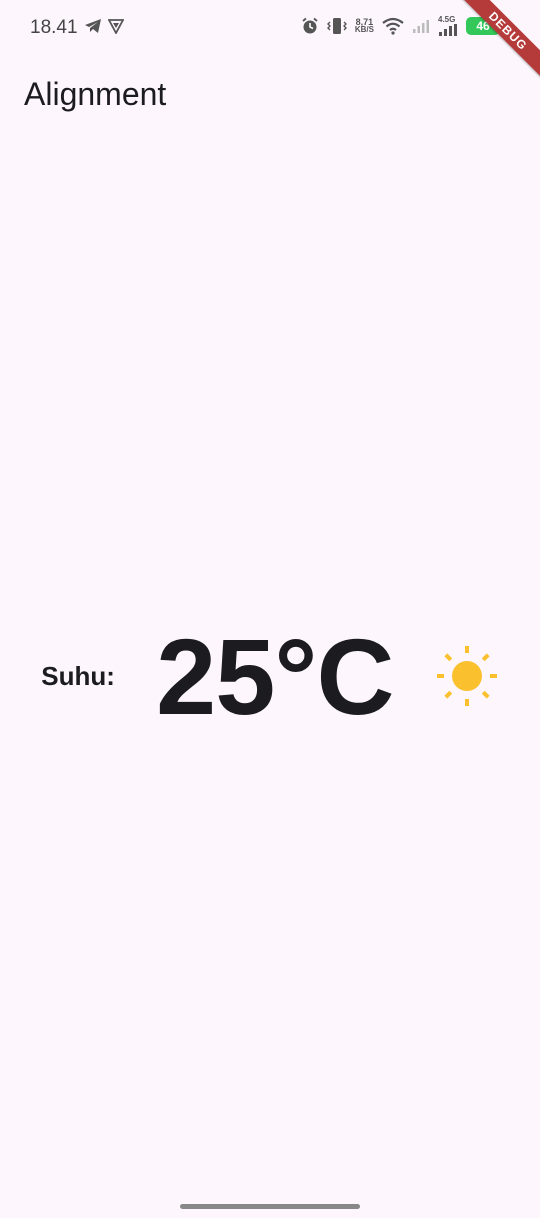 This screenshot has width=540, height=1218. I want to click on status-left-icons, so click(104, 26).